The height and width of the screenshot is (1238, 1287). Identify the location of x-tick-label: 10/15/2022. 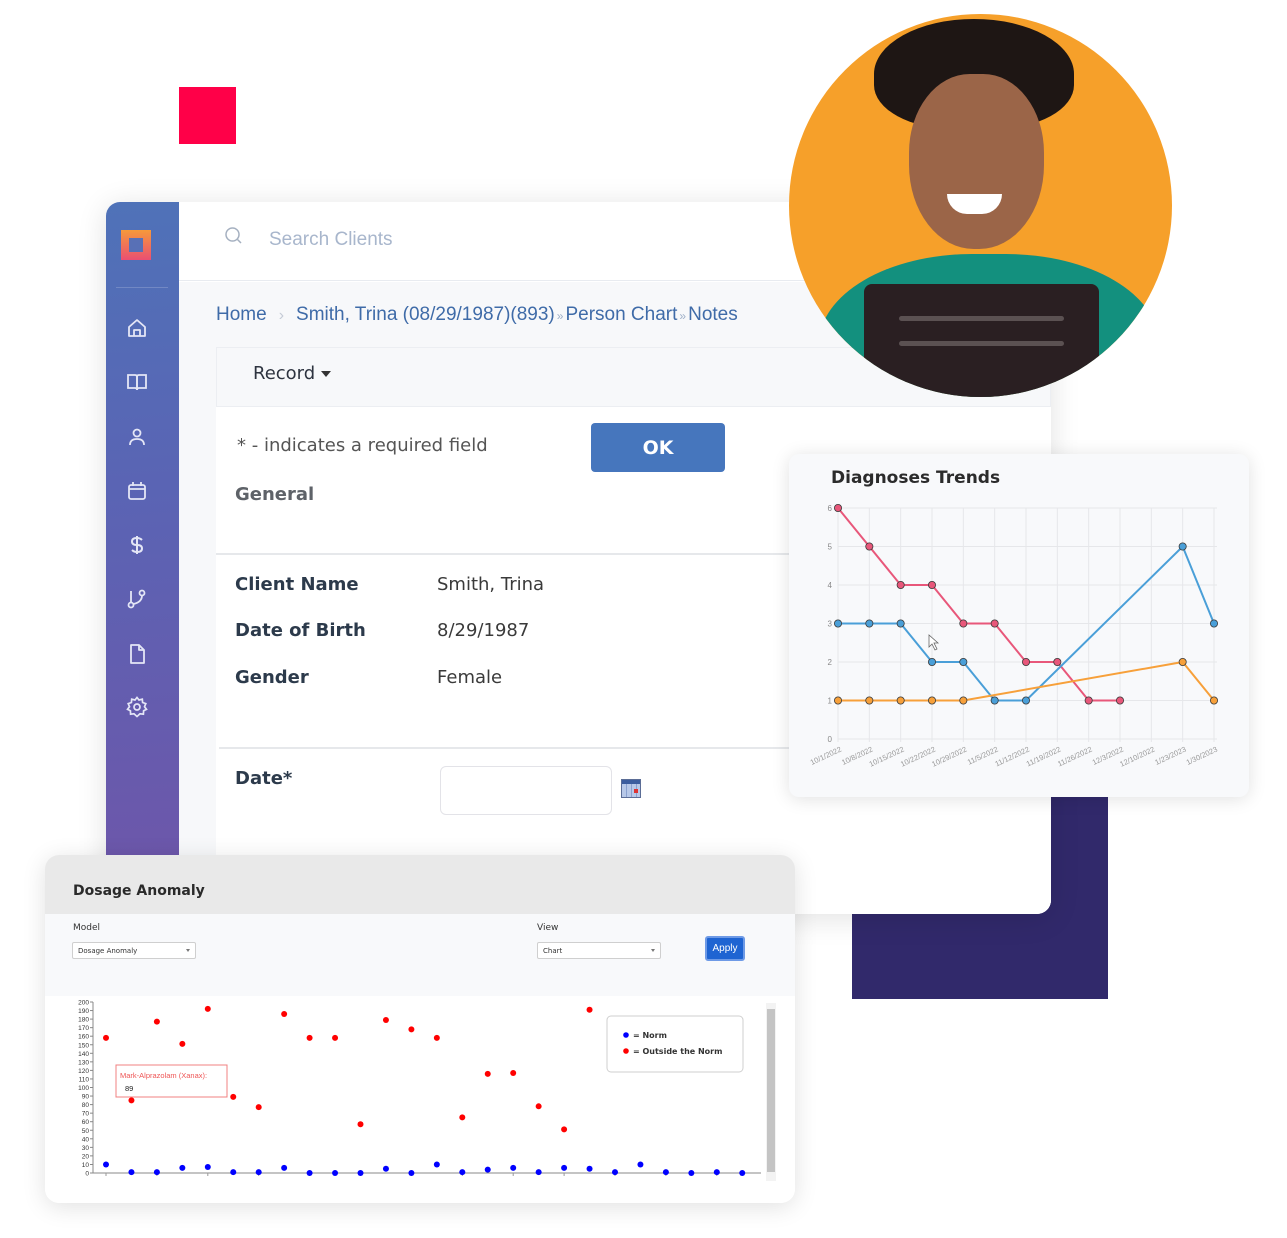
(887, 757).